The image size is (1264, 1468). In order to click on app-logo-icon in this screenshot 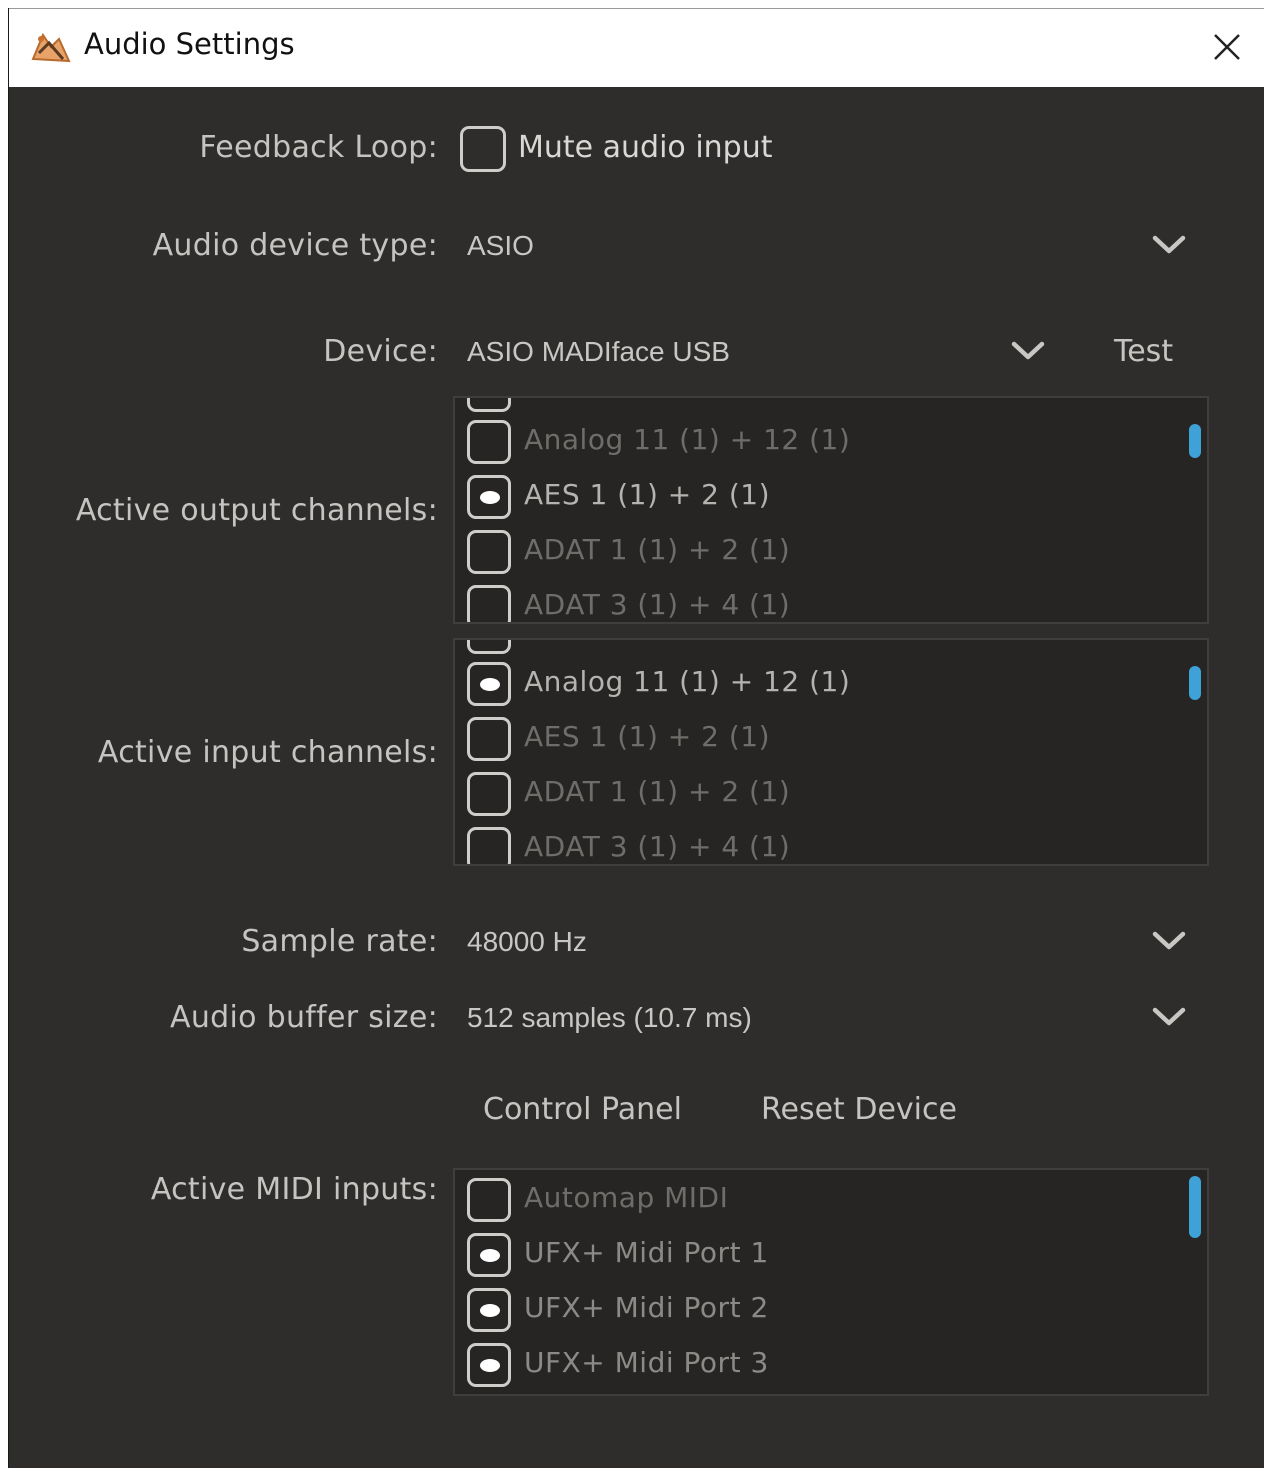, I will do `click(51, 47)`.